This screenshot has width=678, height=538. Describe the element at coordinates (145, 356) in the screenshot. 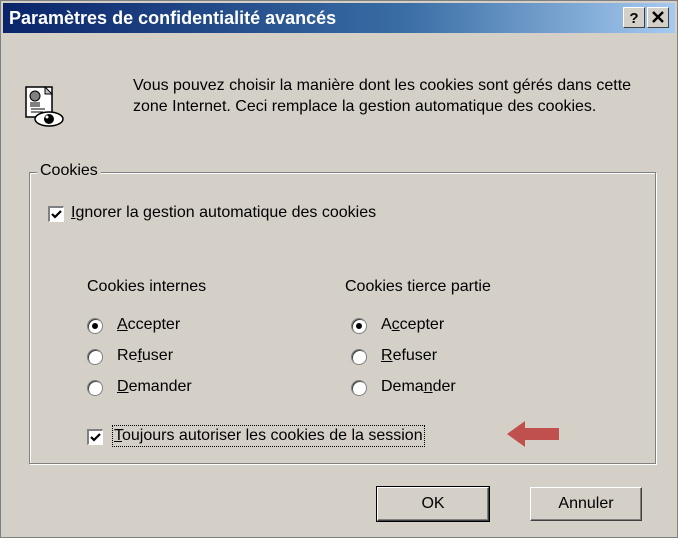

I see `first-party-refuse-label: Refuser` at that location.